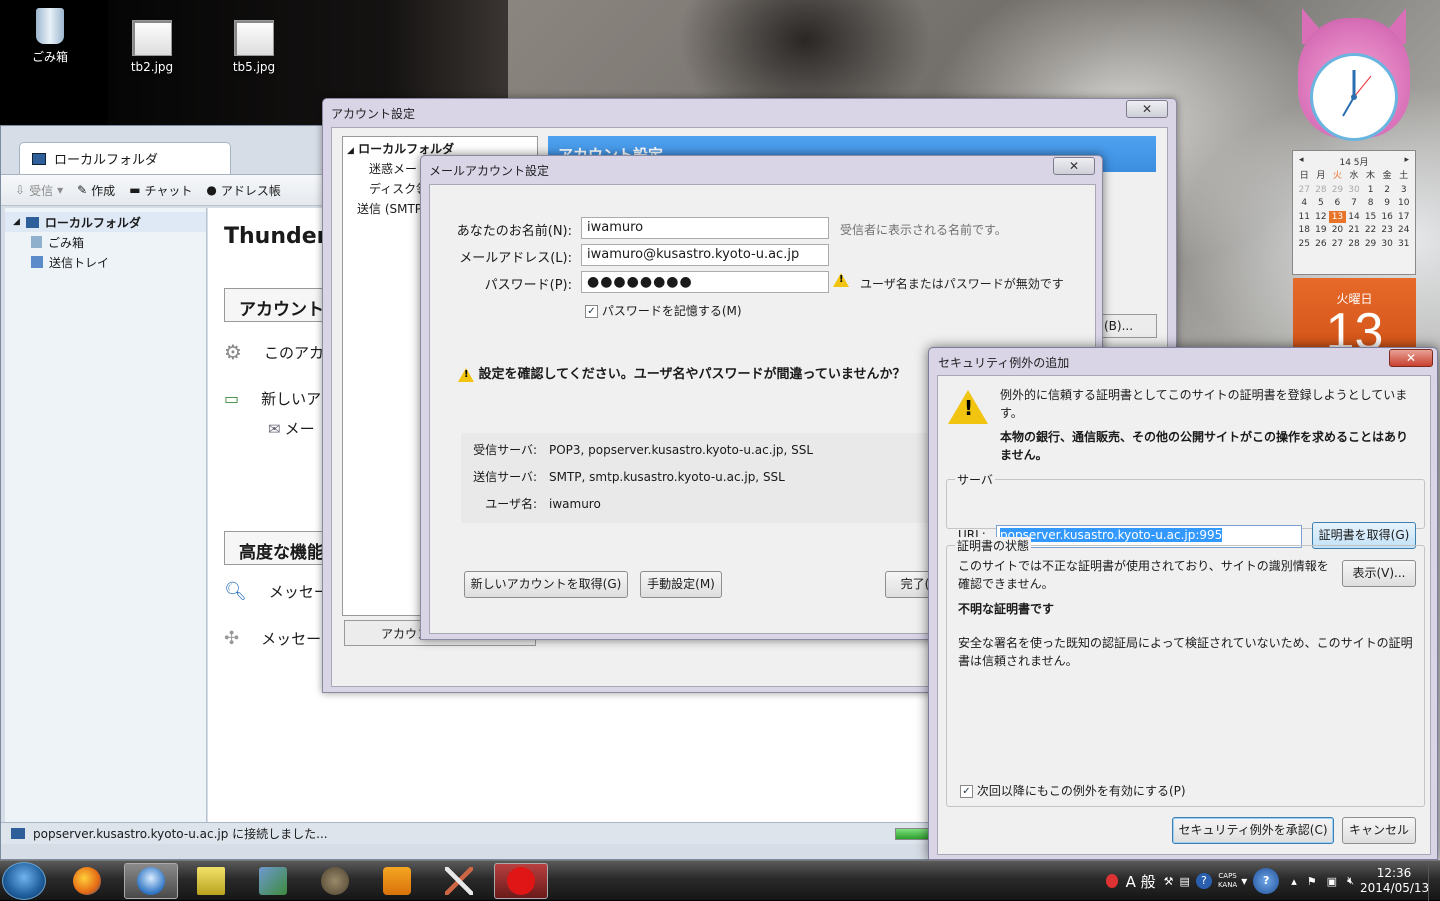  I want to click on calendar-day: 18, so click(1304, 230).